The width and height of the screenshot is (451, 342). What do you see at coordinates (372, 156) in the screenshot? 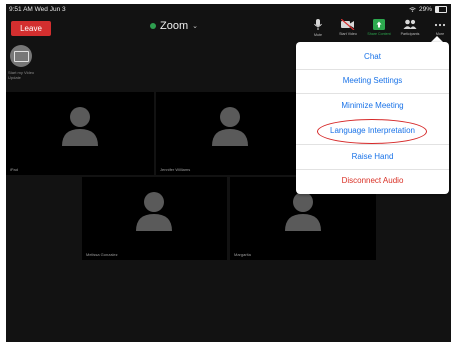
I see `menu-item-raise-hand: Raise Hand` at bounding box center [372, 156].